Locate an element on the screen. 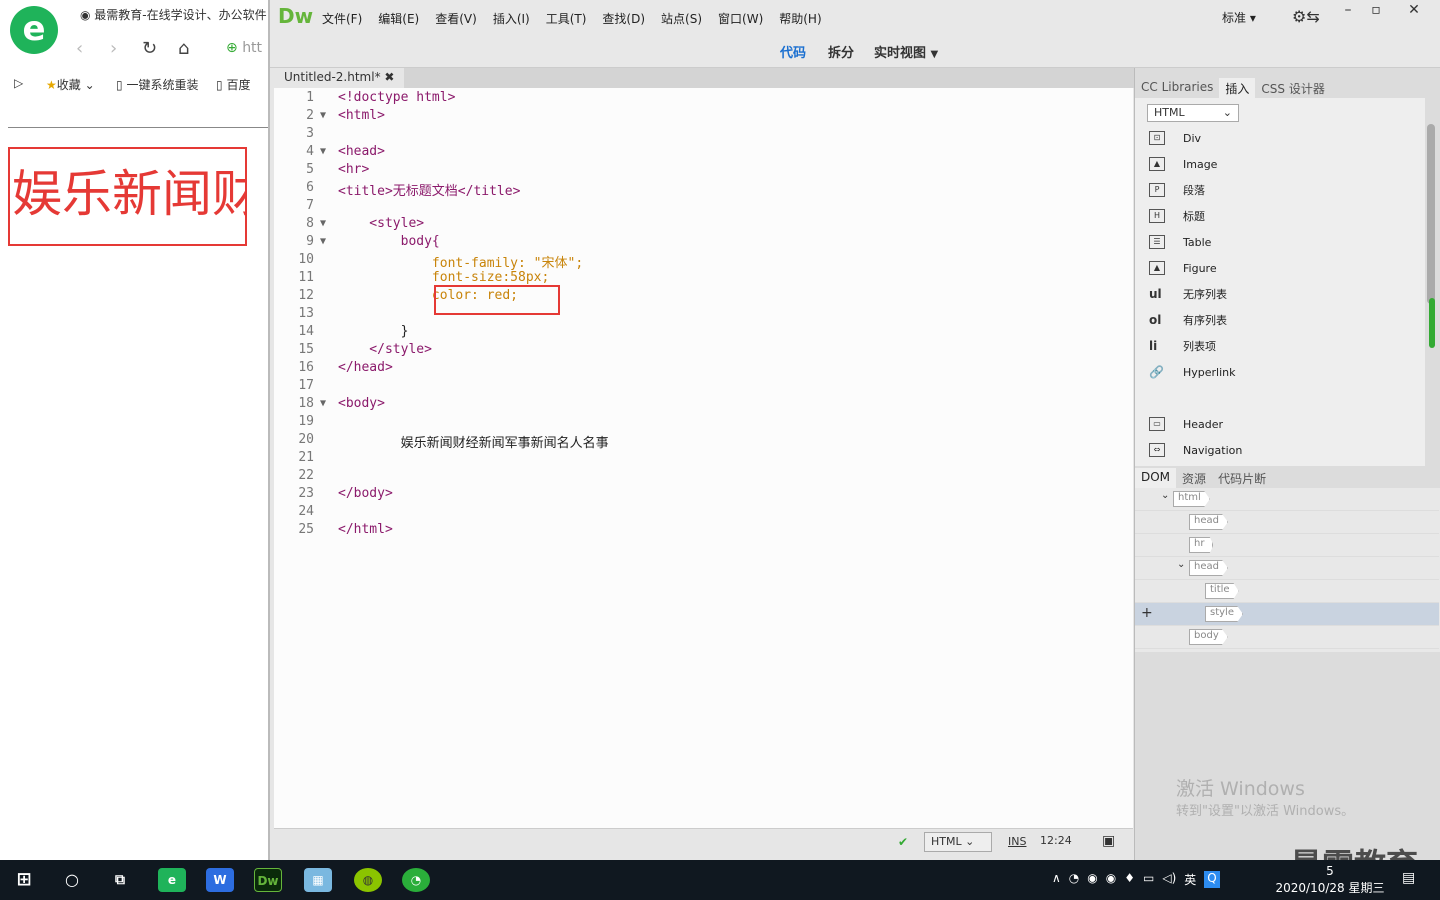  add-icon: + is located at coordinates (1147, 613).